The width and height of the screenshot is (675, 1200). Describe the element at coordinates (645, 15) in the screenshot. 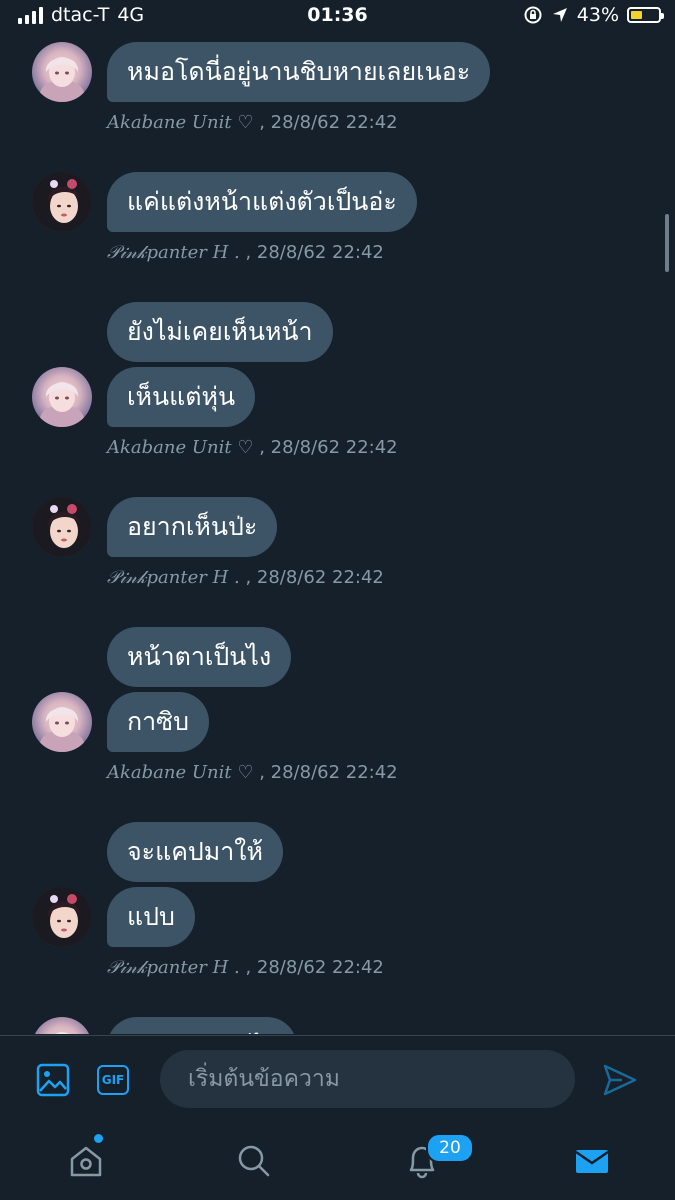

I see `battery-icon` at that location.